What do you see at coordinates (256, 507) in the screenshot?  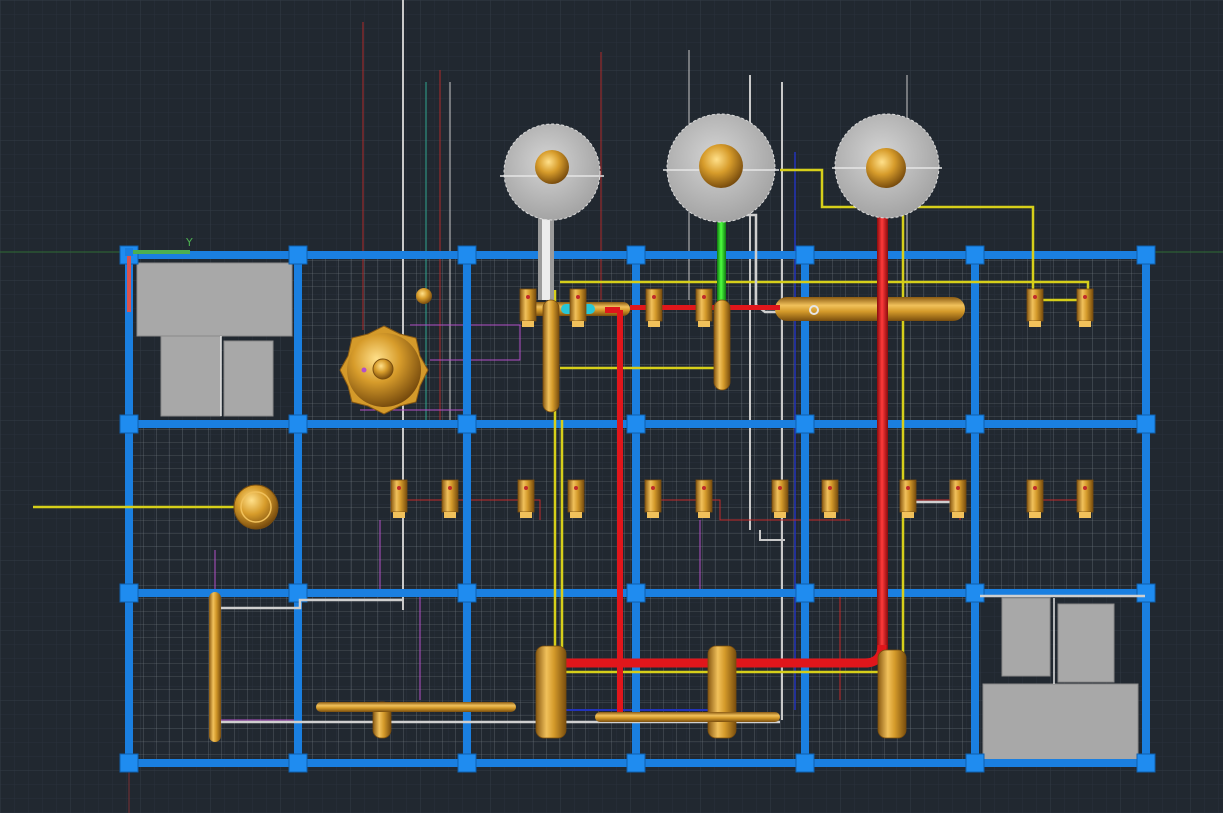 I see `small-sphere` at bounding box center [256, 507].